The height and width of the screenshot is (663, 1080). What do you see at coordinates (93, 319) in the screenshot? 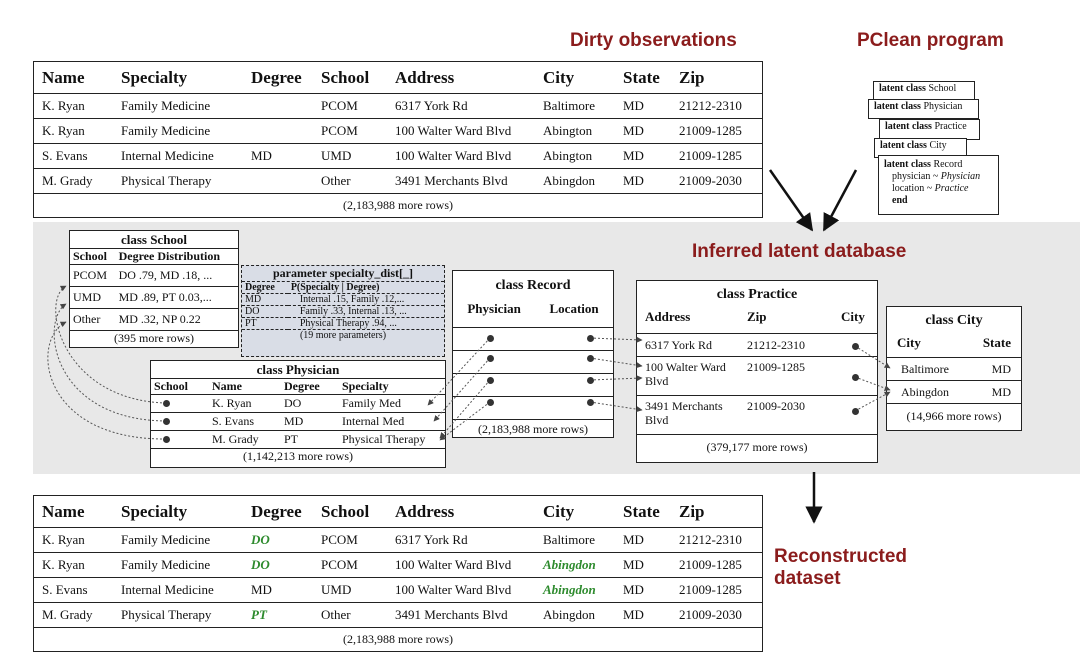
I see `school-cell: Other` at bounding box center [93, 319].